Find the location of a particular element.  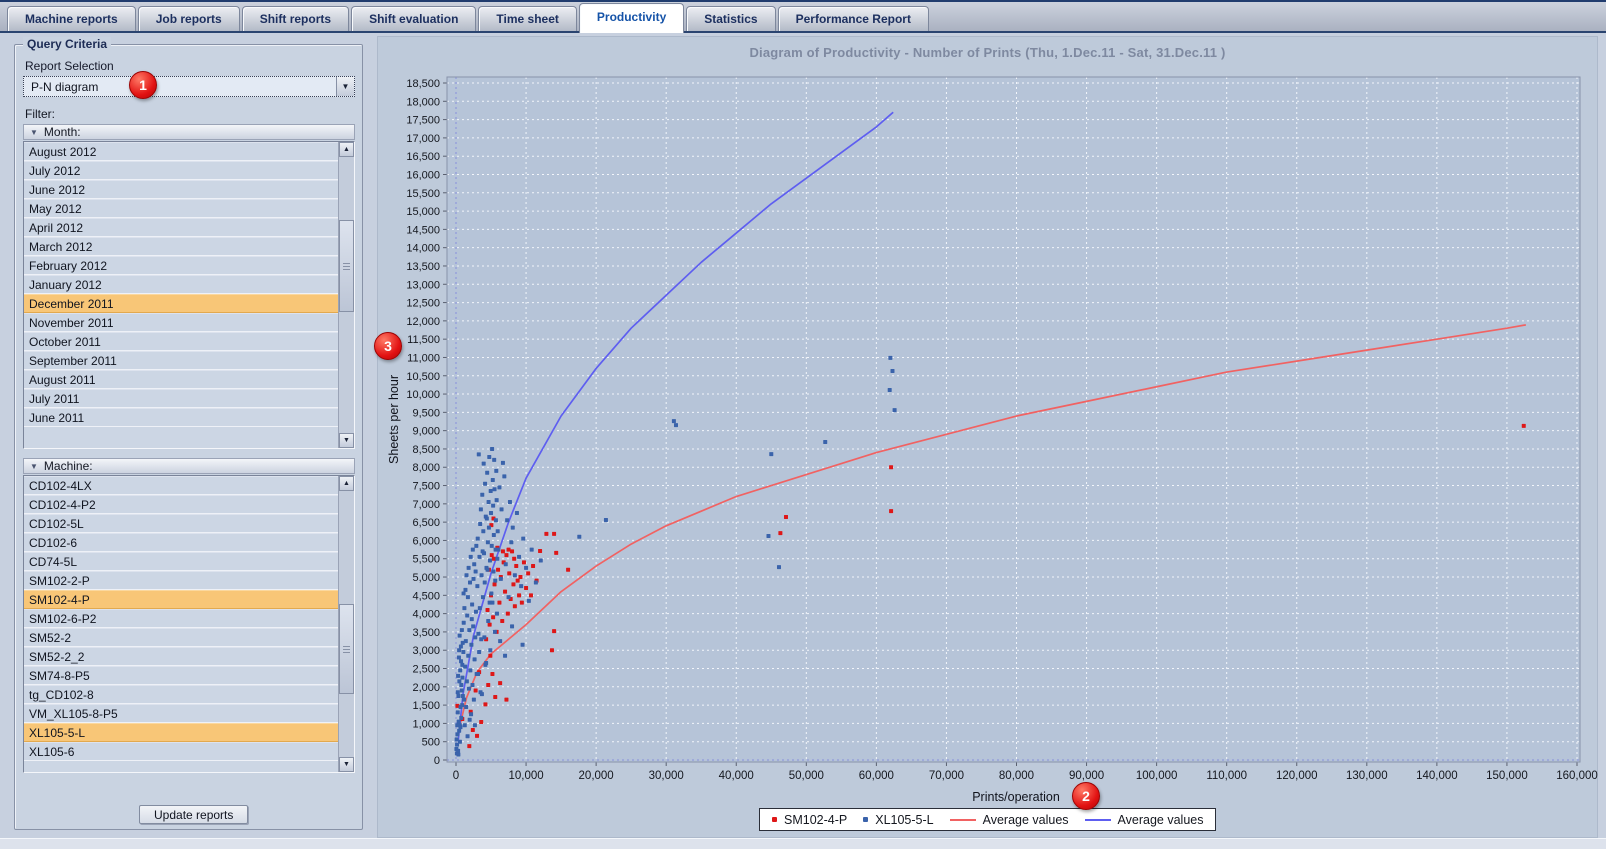

month-item: September 2011 is located at coordinates (181, 360).